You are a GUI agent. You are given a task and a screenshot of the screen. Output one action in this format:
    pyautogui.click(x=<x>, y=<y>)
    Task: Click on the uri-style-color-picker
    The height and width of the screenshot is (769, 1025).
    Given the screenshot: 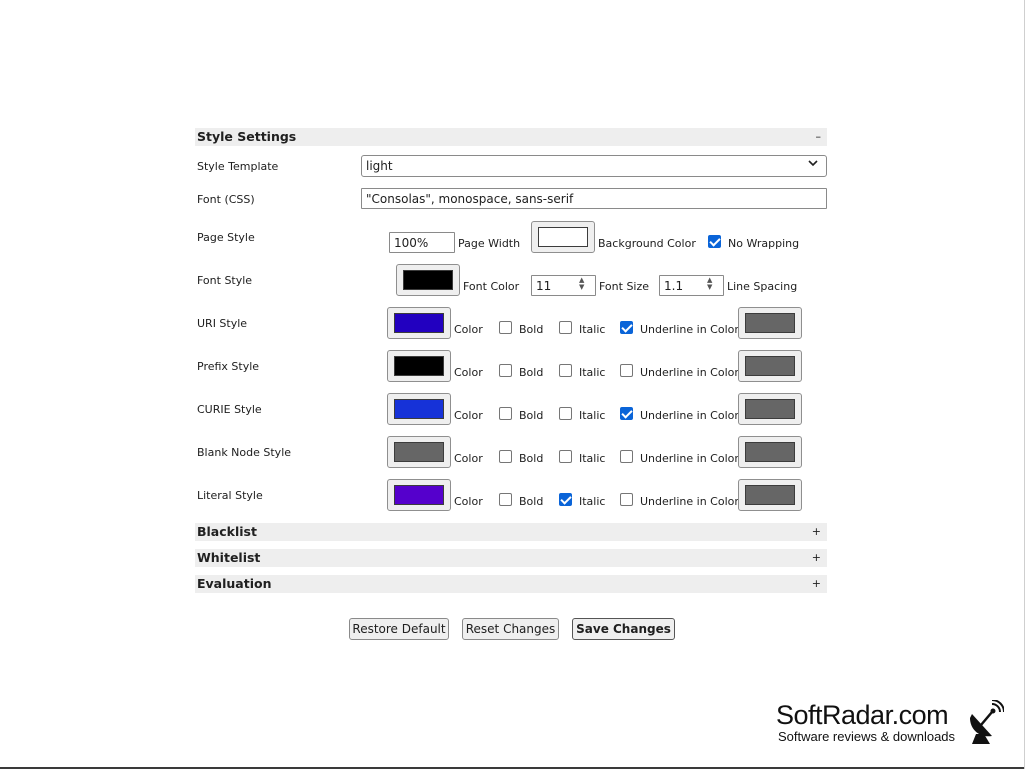 What is the action you would take?
    pyautogui.click(x=419, y=323)
    